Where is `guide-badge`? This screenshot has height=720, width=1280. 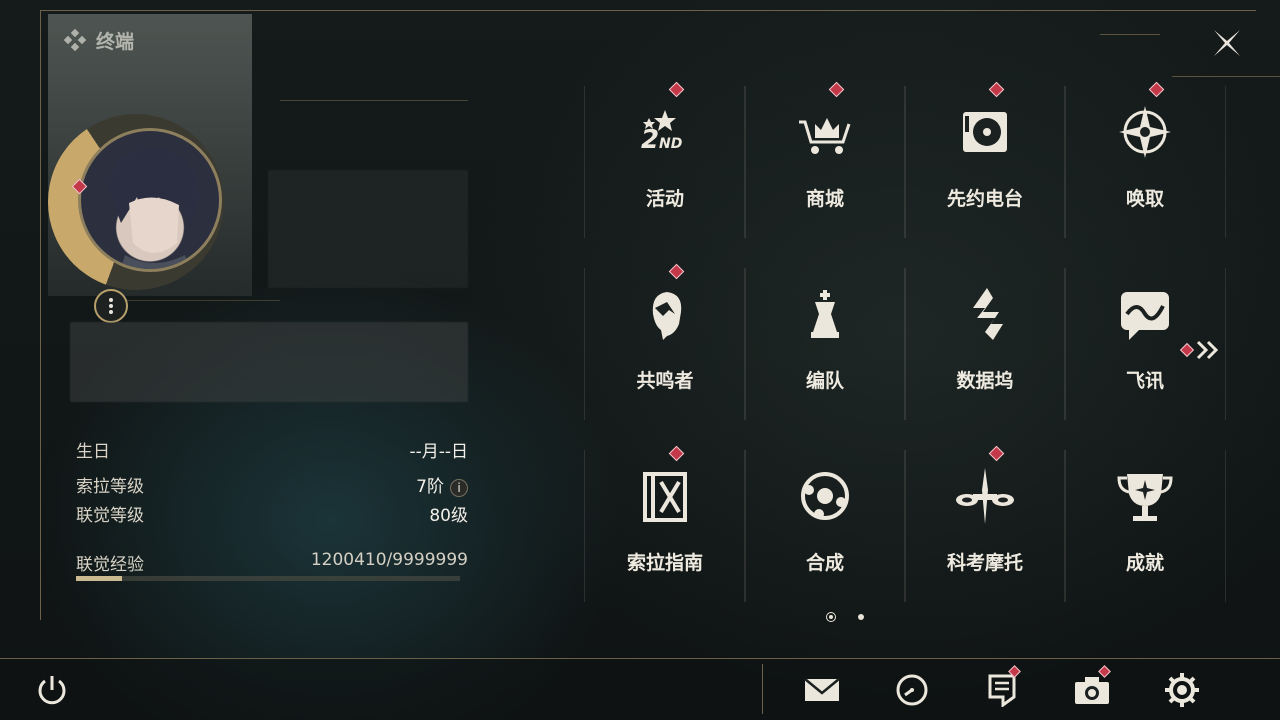
guide-badge is located at coordinates (676, 453).